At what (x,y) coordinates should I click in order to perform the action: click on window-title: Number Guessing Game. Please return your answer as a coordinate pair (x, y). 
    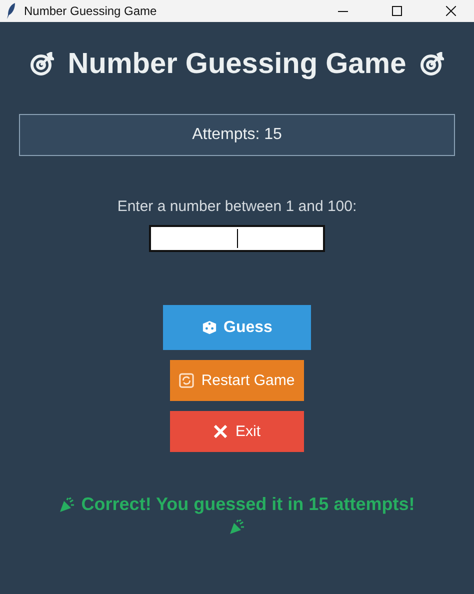
    Looking at the image, I should click on (91, 11).